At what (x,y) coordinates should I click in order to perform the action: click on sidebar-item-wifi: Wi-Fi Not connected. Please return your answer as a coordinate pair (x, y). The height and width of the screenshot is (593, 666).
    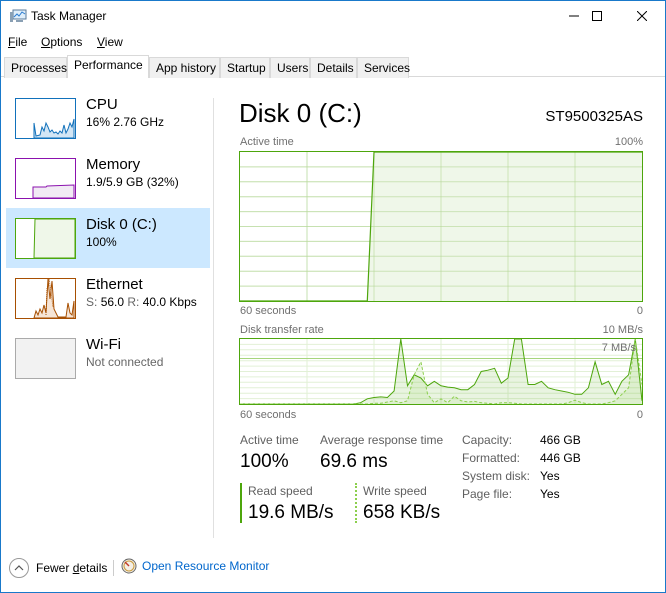
    Looking at the image, I should click on (108, 358).